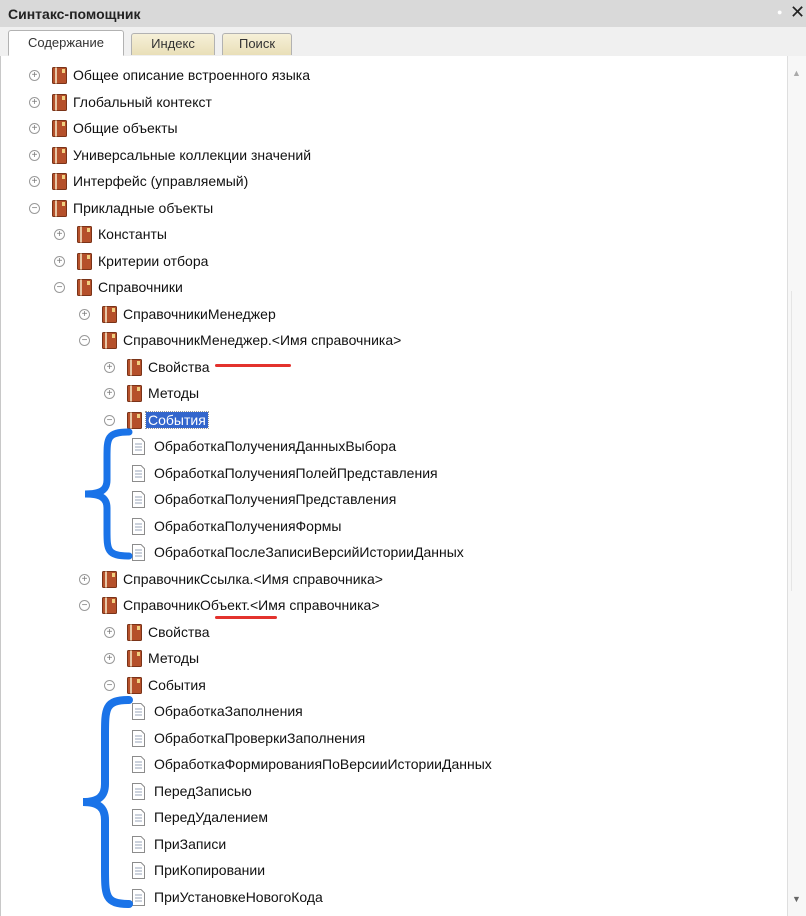 The image size is (806, 916). Describe the element at coordinates (132, 234) in the screenshot. I see `tree-item-label: Константы` at that location.